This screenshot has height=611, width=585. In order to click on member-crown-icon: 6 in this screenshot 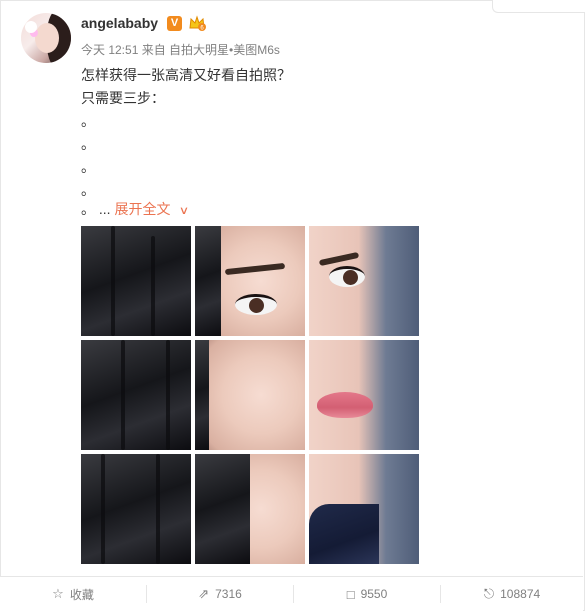, I will do `click(197, 23)`.